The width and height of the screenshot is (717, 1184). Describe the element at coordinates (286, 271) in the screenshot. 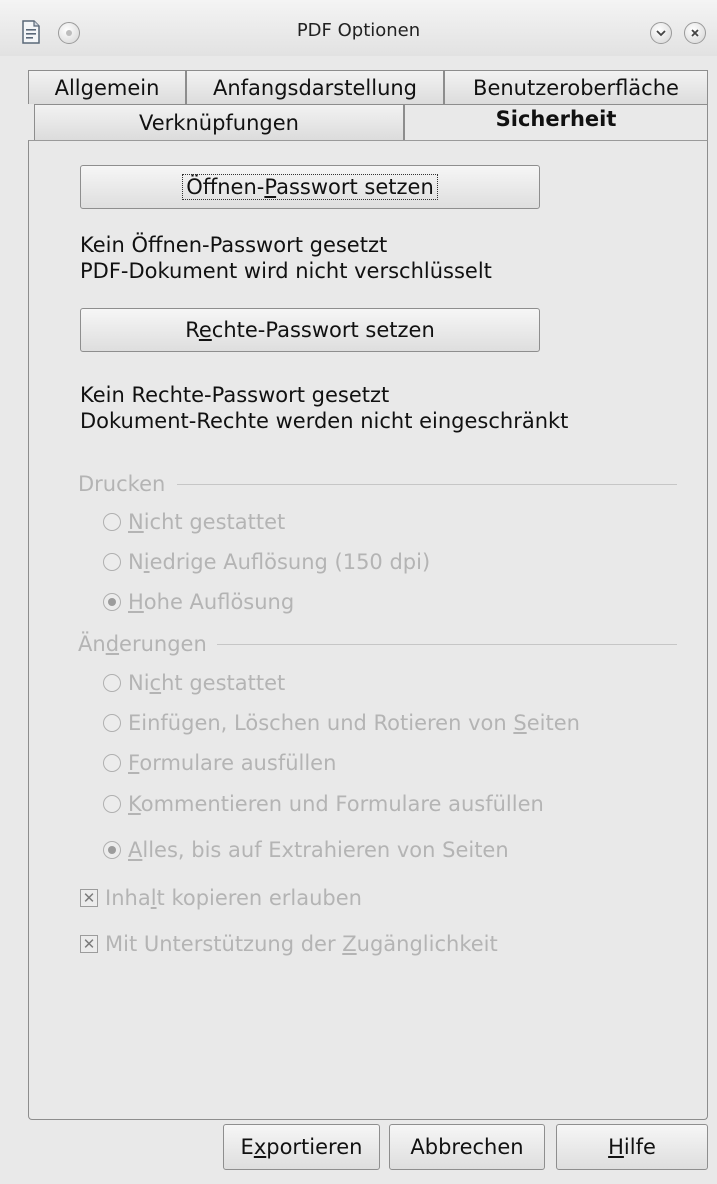

I see `encryption-status: PDF-Dokument wird nicht verschlüsselt` at that location.